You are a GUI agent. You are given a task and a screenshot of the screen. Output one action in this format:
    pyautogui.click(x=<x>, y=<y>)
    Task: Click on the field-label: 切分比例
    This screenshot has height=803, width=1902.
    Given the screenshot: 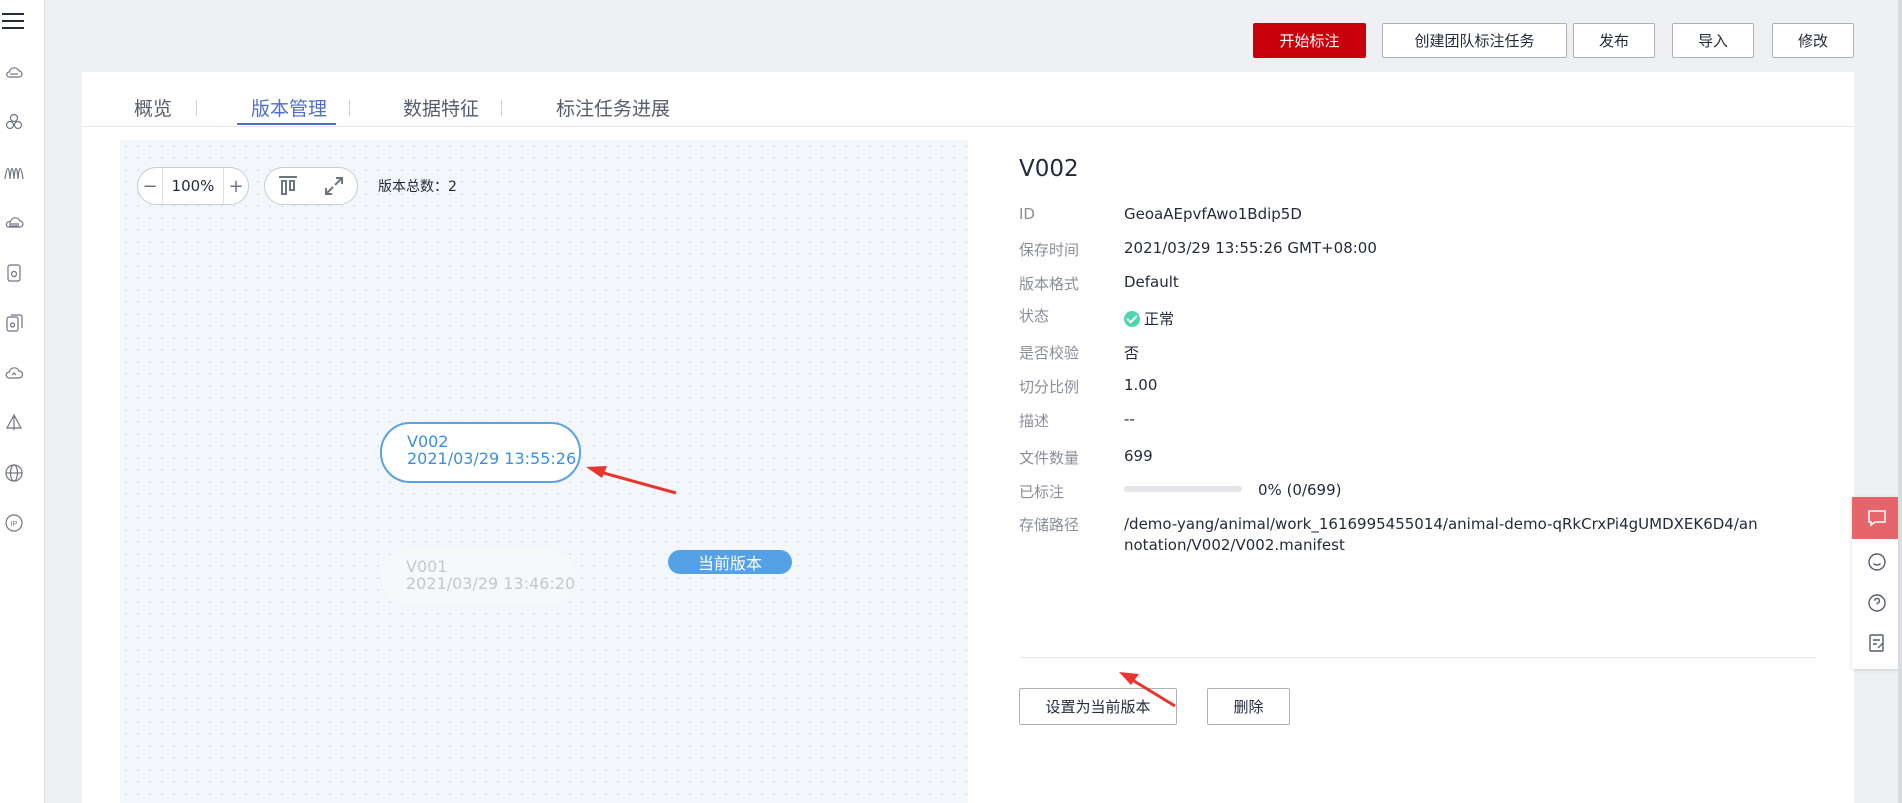 What is the action you would take?
    pyautogui.click(x=1049, y=387)
    